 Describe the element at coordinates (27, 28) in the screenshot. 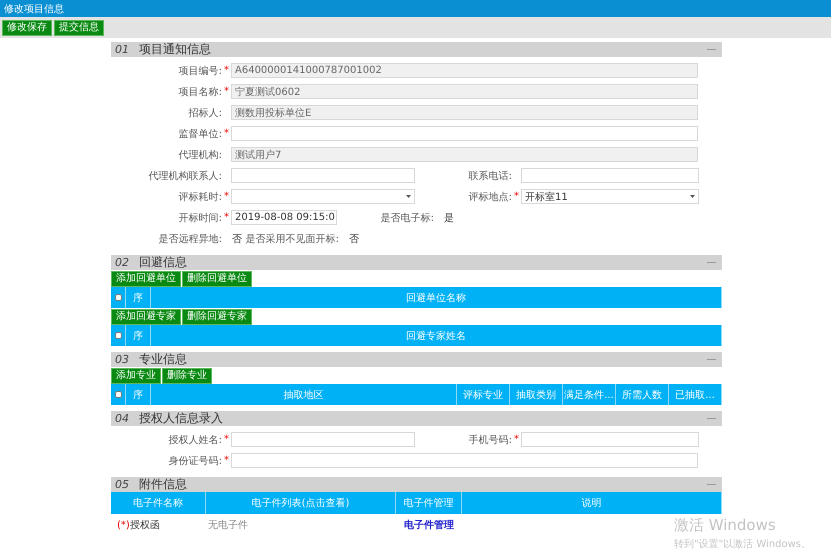

I see `toolbar-button: 修改保存` at that location.